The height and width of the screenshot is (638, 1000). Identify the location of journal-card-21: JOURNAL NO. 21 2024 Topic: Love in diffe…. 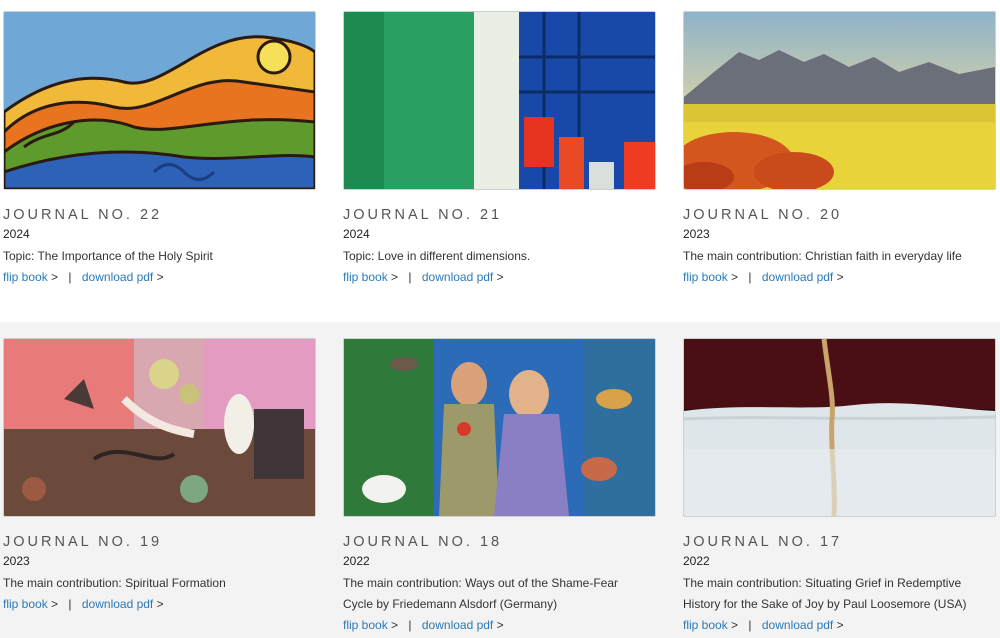
(499, 149).